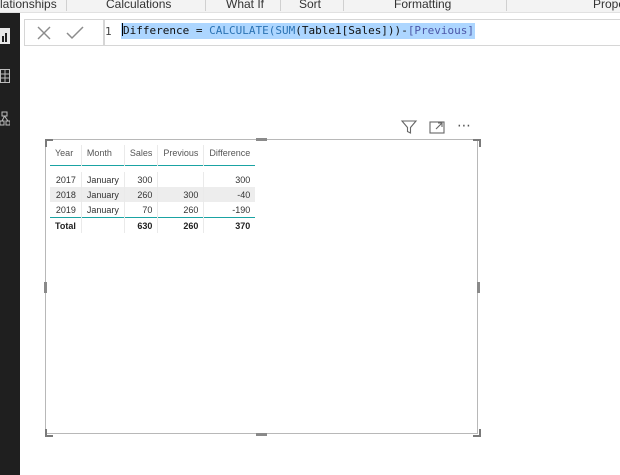  I want to click on col-header-sales: Sales, so click(141, 155).